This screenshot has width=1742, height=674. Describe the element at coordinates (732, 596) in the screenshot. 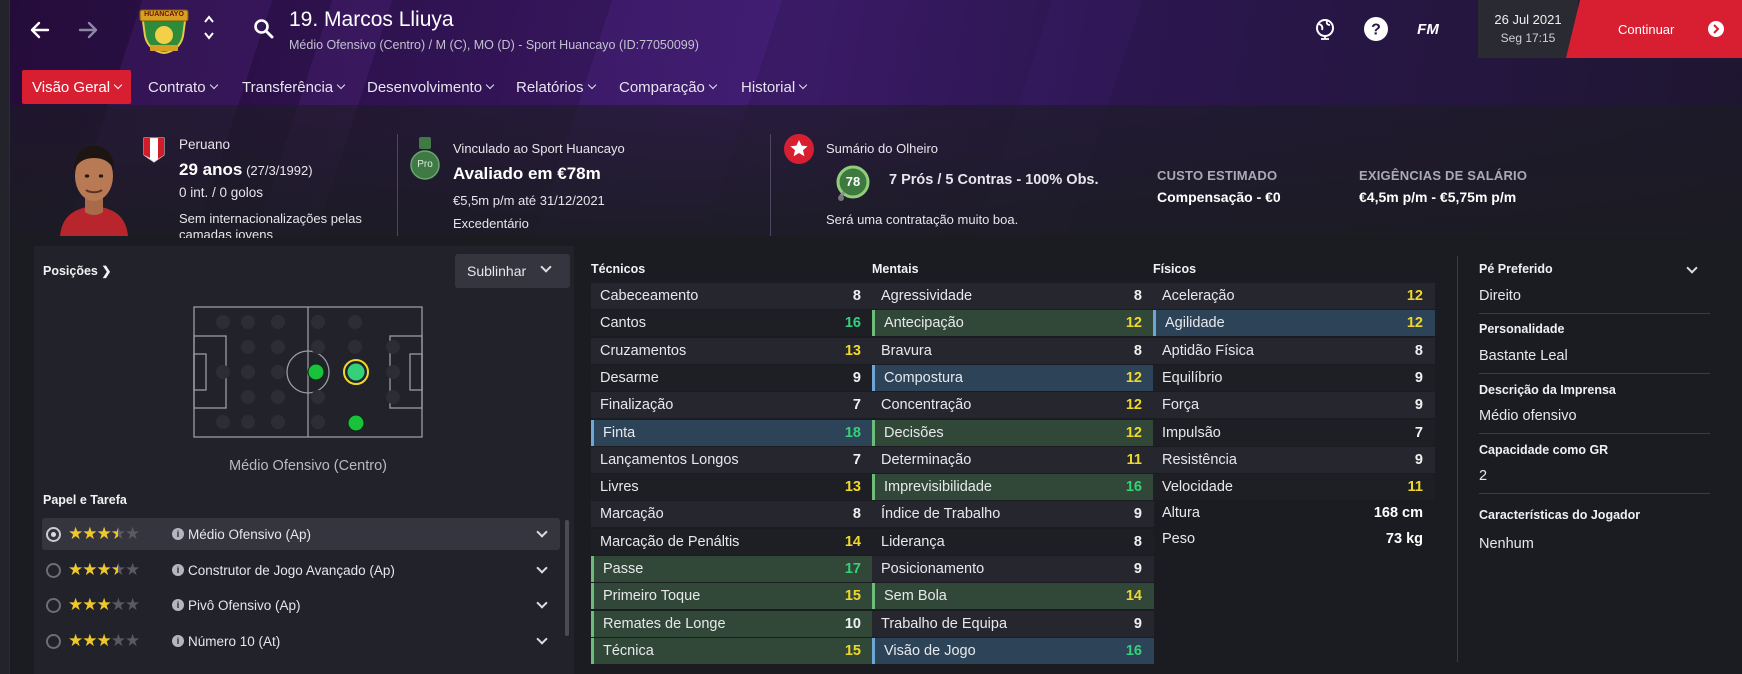

I see `attribute-row: Primeiro Toque 15` at that location.